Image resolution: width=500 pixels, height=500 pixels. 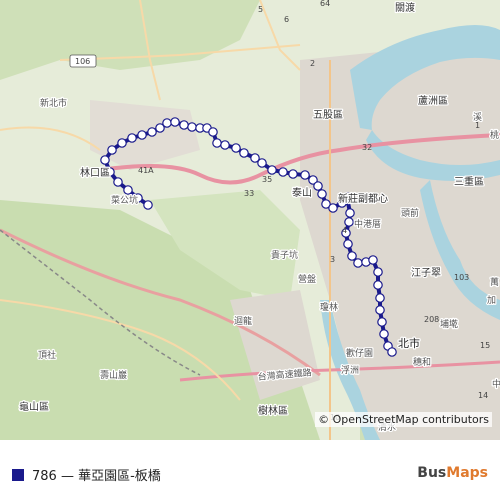 I want to click on route-legend-label: 786 — 華亞園區-板橋, so click(x=96, y=476).